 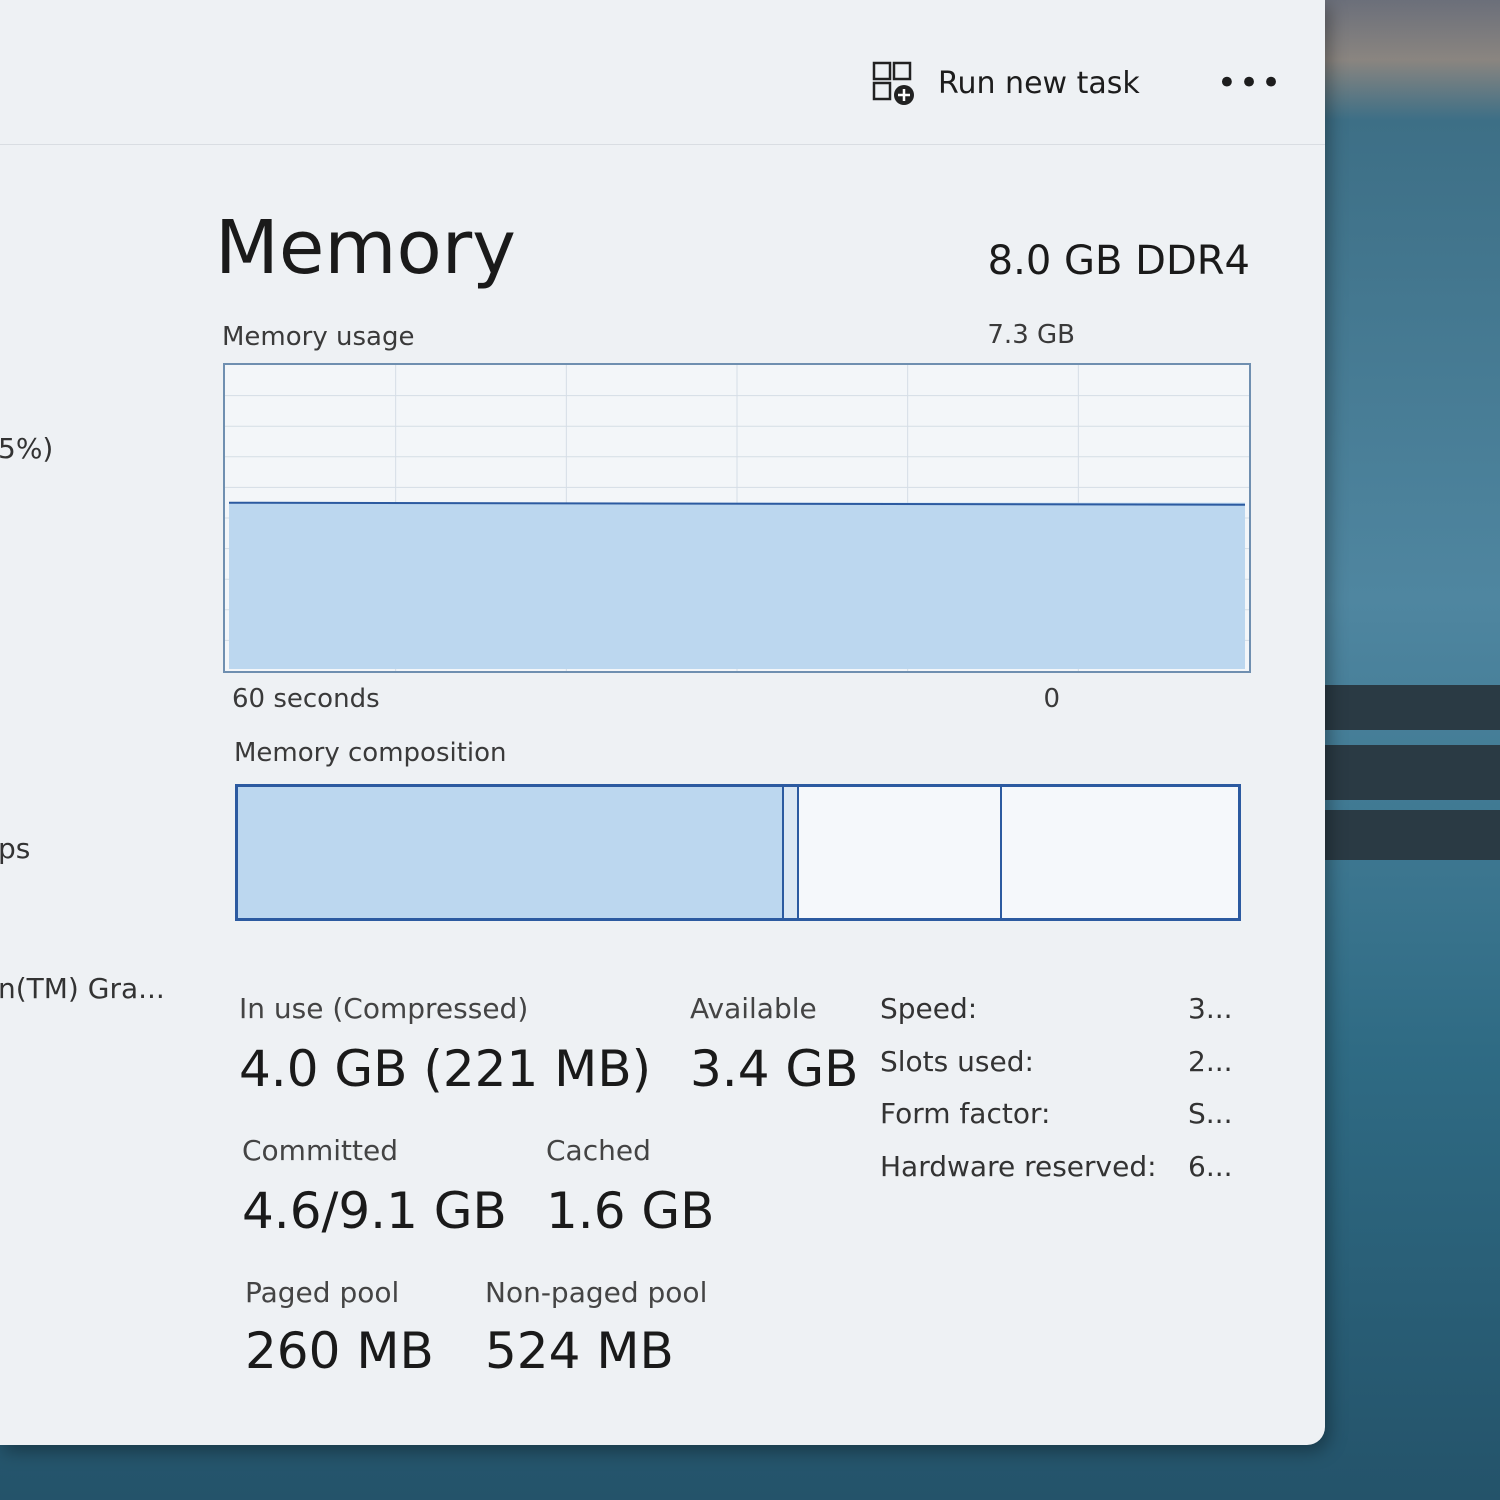 What do you see at coordinates (753, 1008) in the screenshot?
I see `available-label: Available` at bounding box center [753, 1008].